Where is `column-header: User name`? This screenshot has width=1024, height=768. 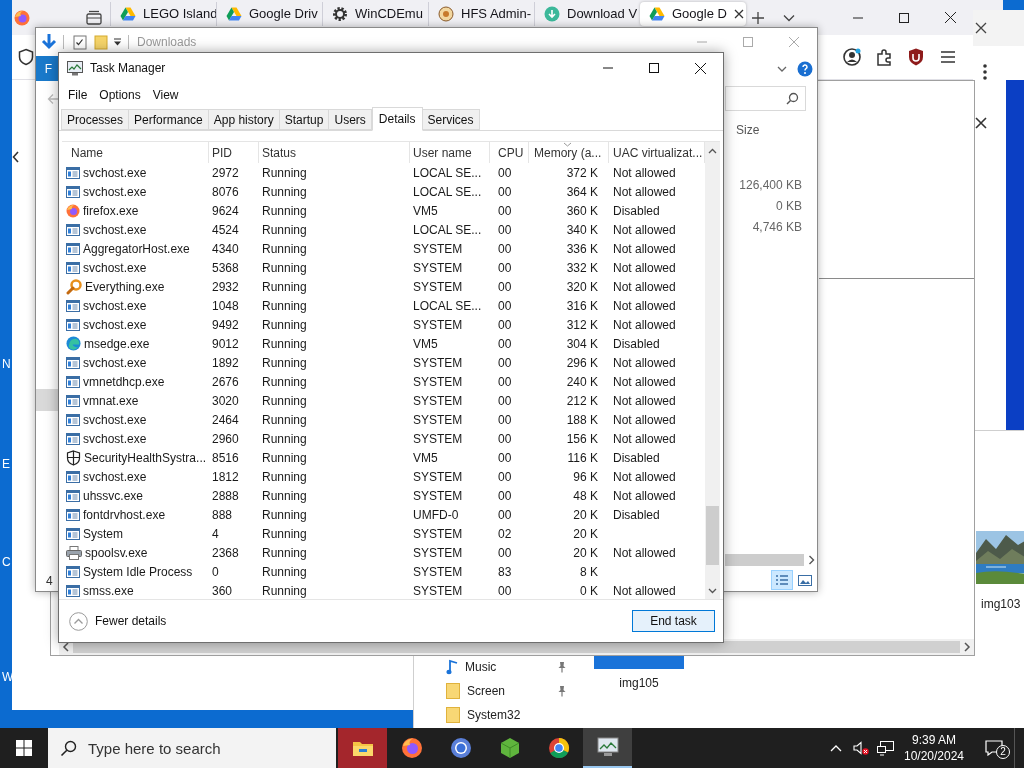
column-header: User name is located at coordinates (450, 152).